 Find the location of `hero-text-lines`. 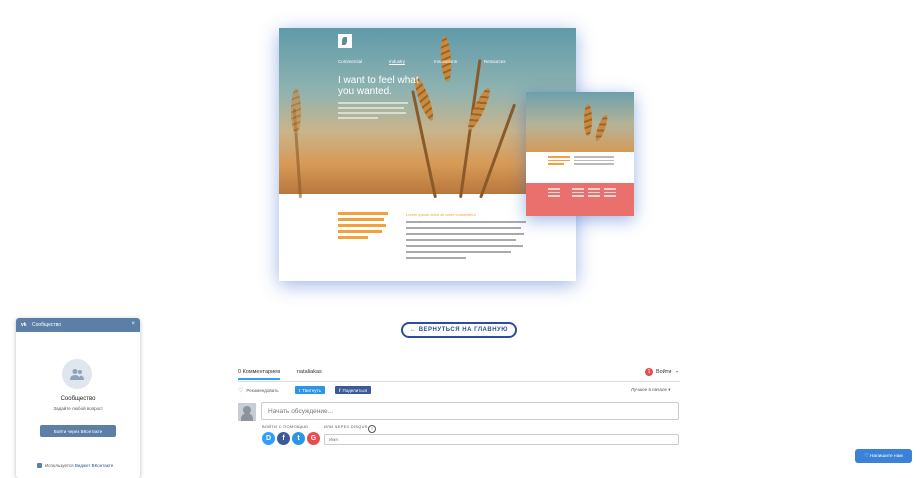

hero-text-lines is located at coordinates (373, 112).